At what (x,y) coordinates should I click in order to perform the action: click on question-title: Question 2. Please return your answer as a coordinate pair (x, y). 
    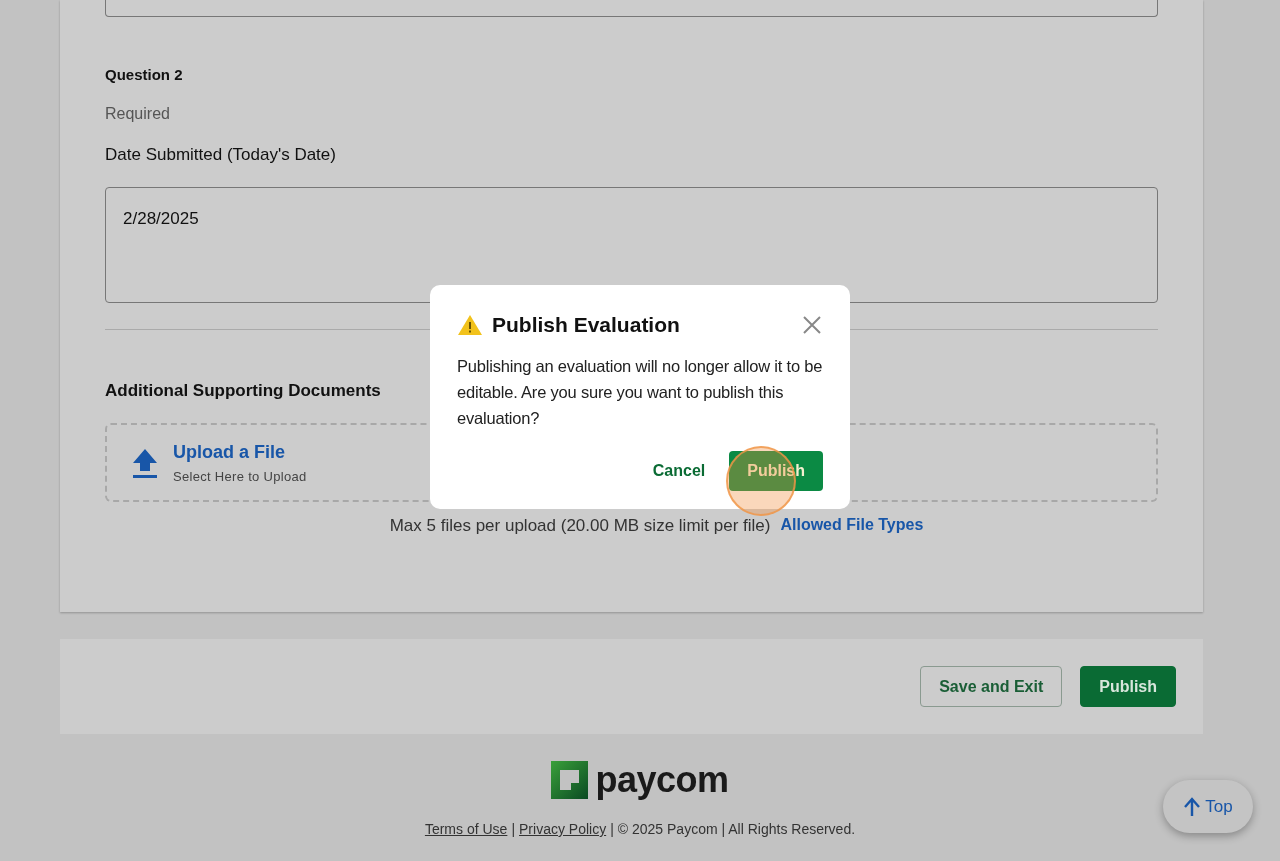
    Looking at the image, I should click on (144, 74).